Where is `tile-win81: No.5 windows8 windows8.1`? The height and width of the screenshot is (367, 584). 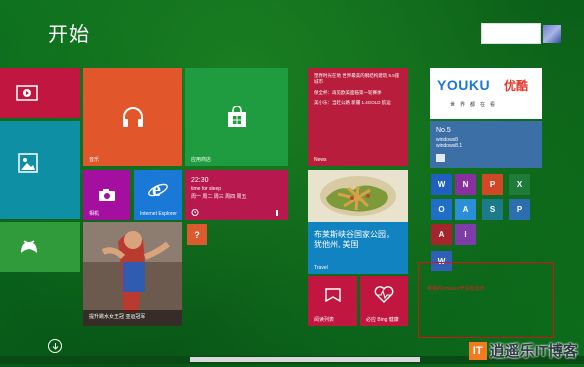 tile-win81: No.5 windows8 windows8.1 is located at coordinates (486, 144).